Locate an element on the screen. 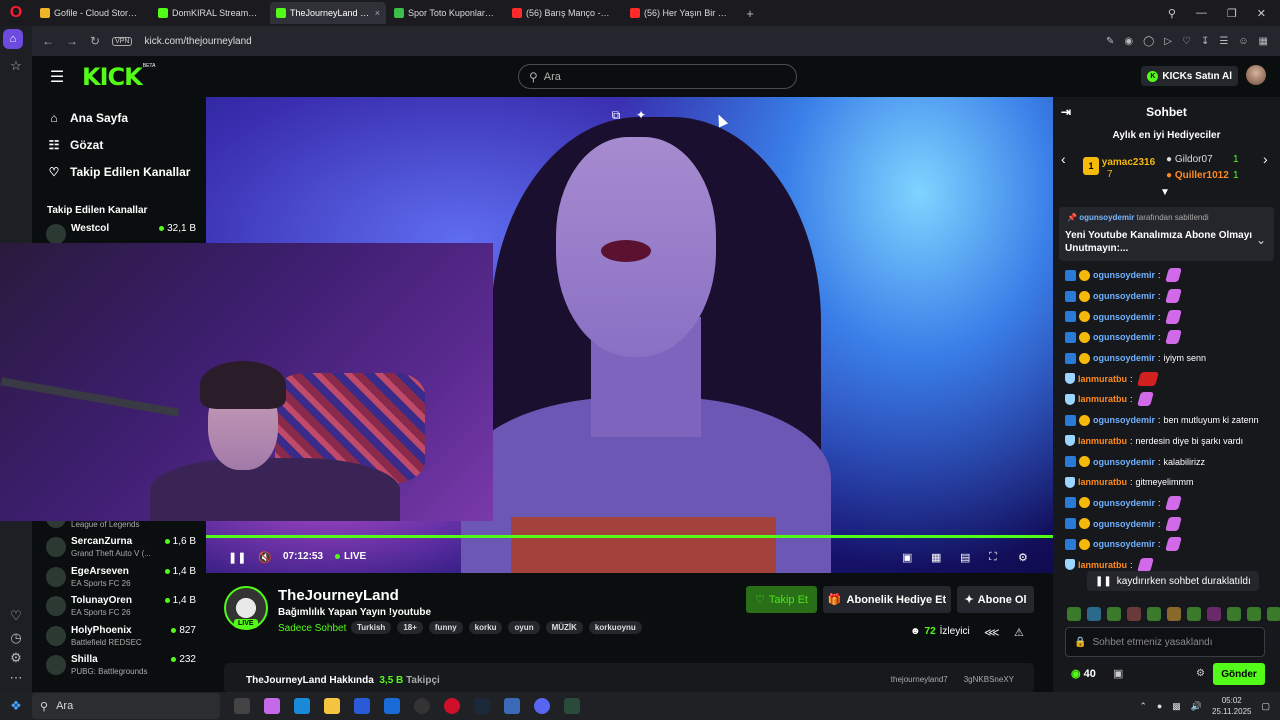  opera-logo-icon: O is located at coordinates (16, 13).